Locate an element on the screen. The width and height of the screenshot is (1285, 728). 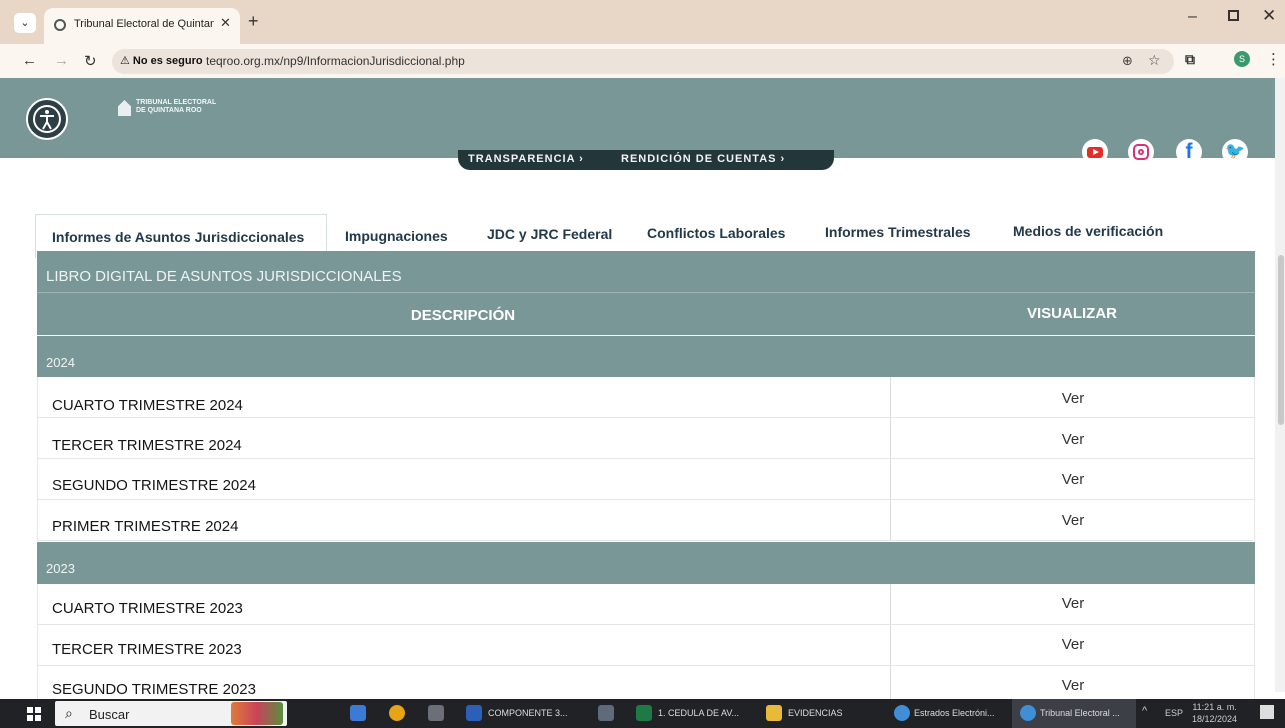
excel-icon is located at coordinates (644, 713).